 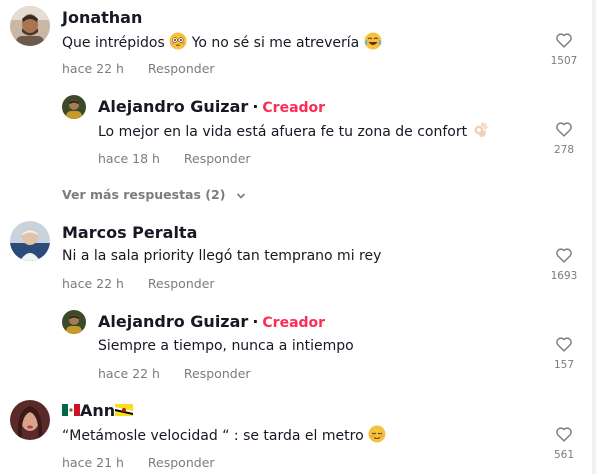 I want to click on like-count: 1507, so click(x=564, y=61).